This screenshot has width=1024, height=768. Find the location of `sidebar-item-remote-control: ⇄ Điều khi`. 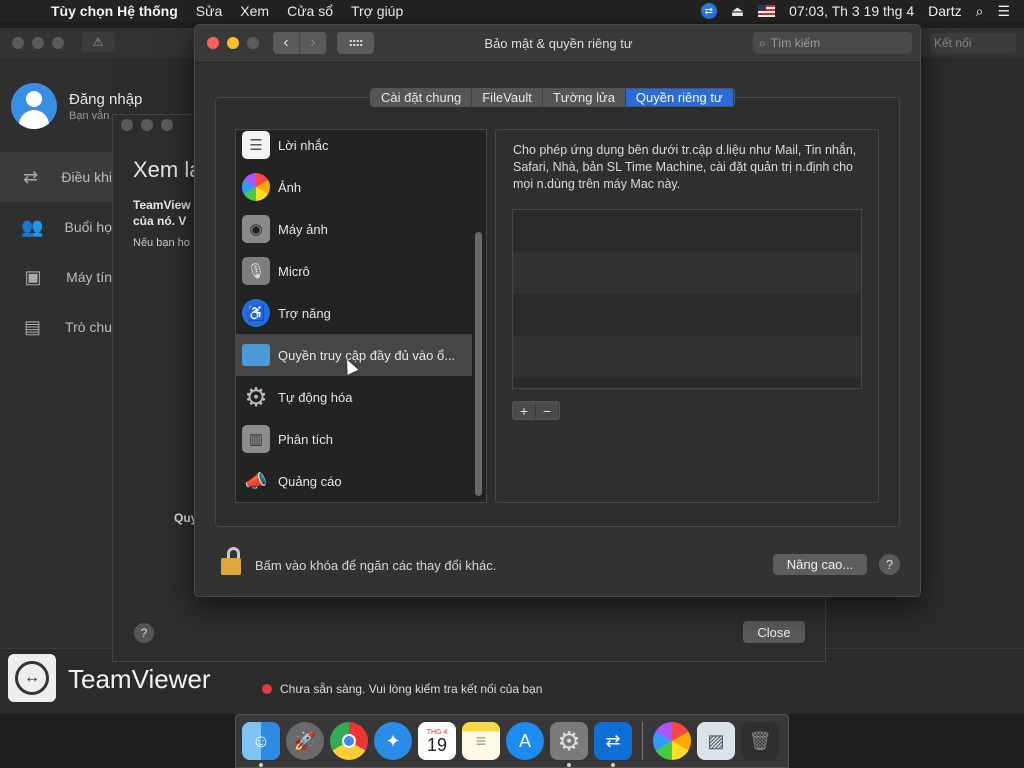

sidebar-item-remote-control: ⇄ Điều khi is located at coordinates (56, 177).